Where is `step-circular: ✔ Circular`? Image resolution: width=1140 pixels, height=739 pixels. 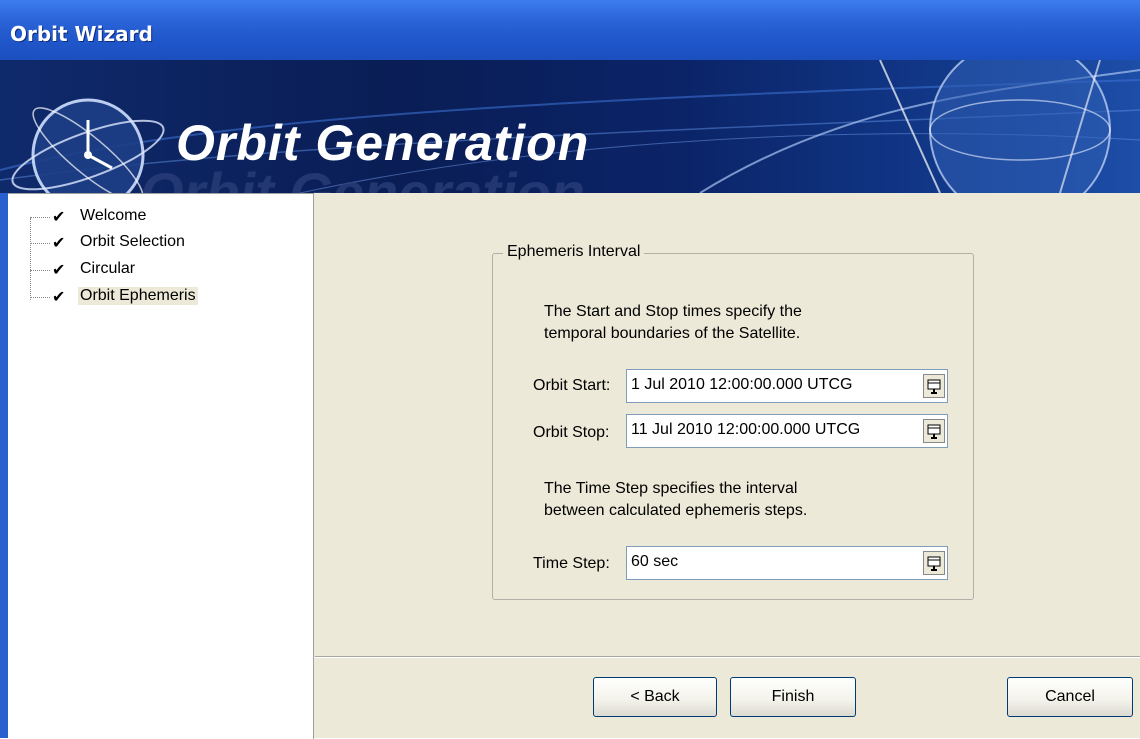
step-circular: ✔ Circular is located at coordinates (158, 271).